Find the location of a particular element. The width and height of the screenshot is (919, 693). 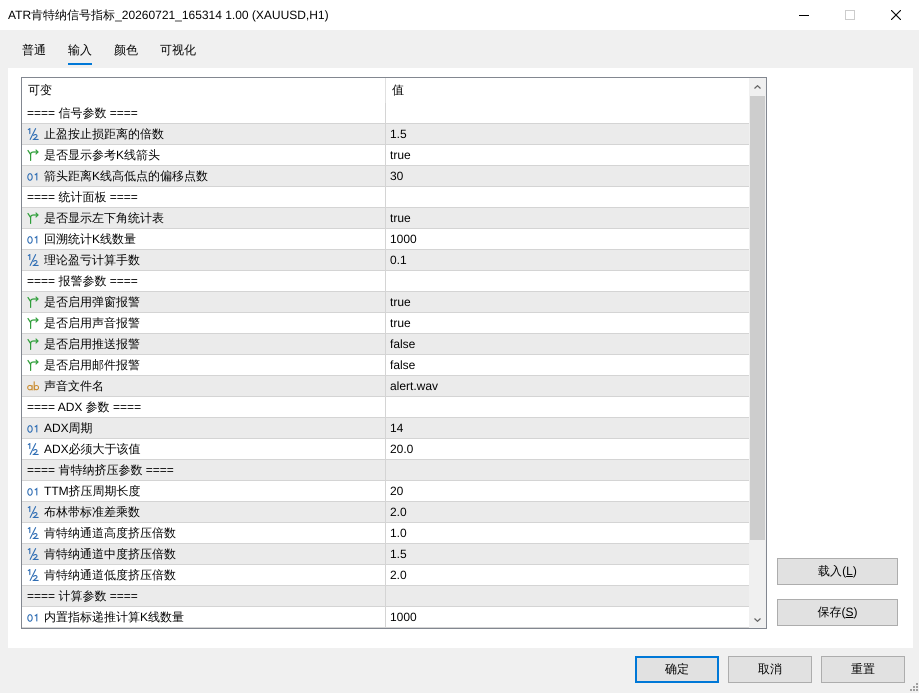

column-header: 可变 is located at coordinates (40, 90).